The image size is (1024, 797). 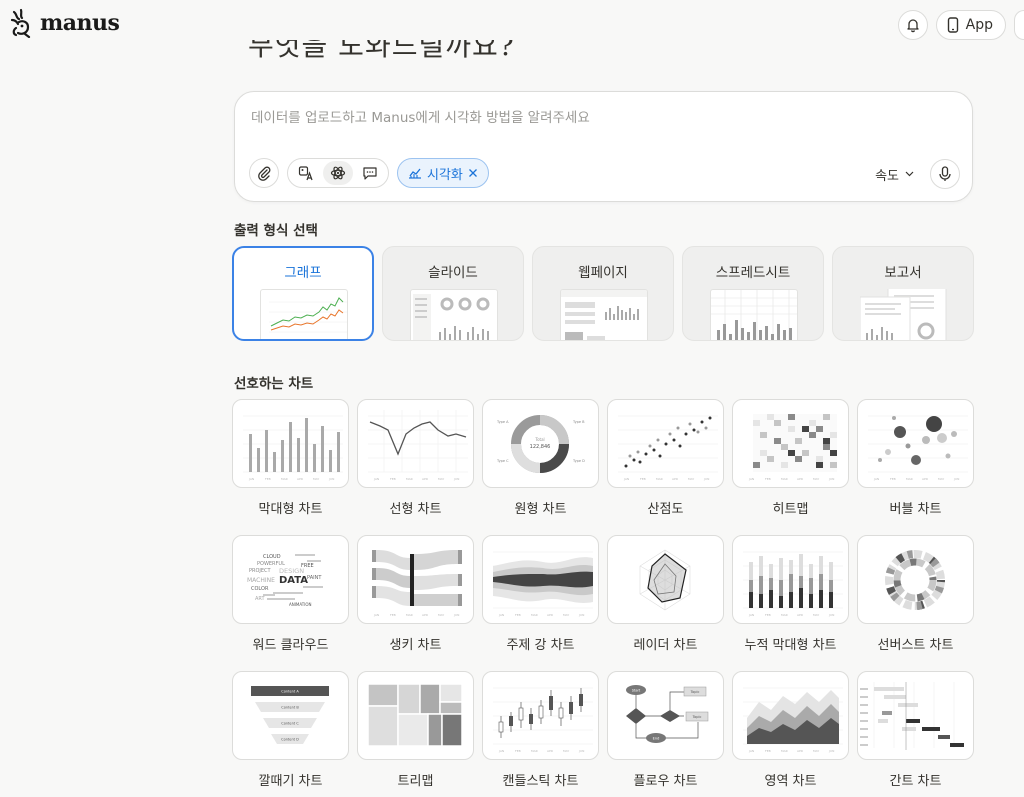 I want to click on avatar-button, so click(x=1019, y=25).